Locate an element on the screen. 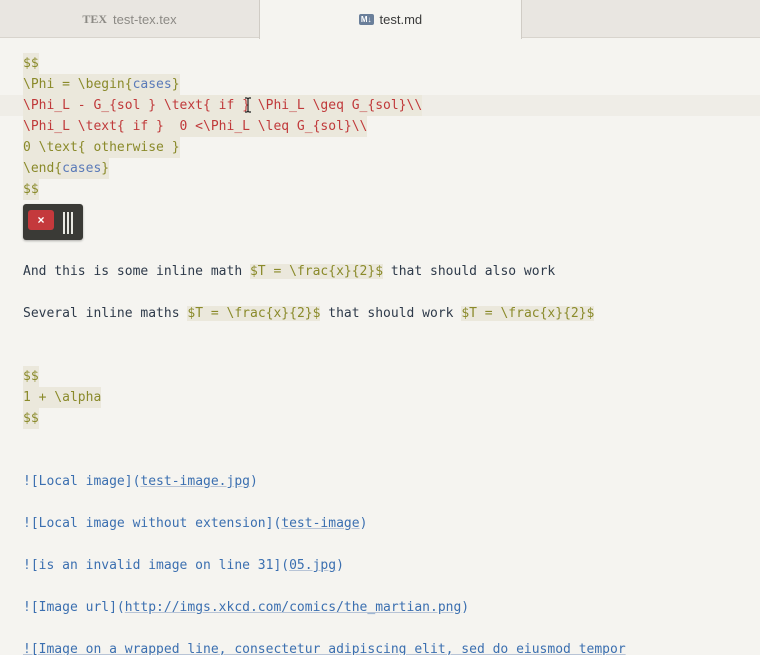  code-line: \Phi = \begin{cases} is located at coordinates (101, 84).